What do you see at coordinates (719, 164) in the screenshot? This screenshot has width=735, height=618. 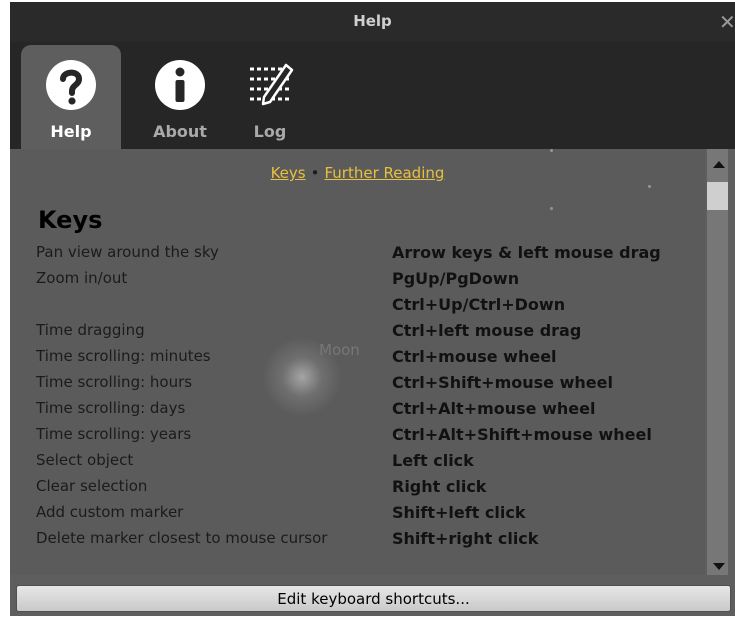 I see `scroll-up-icon` at bounding box center [719, 164].